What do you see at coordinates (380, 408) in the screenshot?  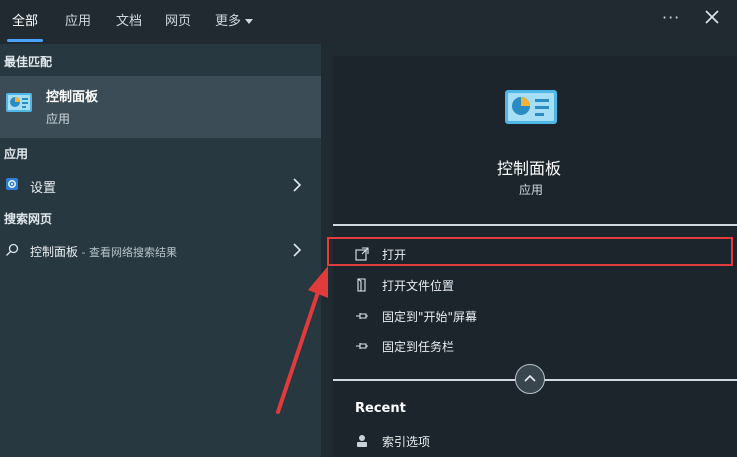 I see `recent-header: Recent` at bounding box center [380, 408].